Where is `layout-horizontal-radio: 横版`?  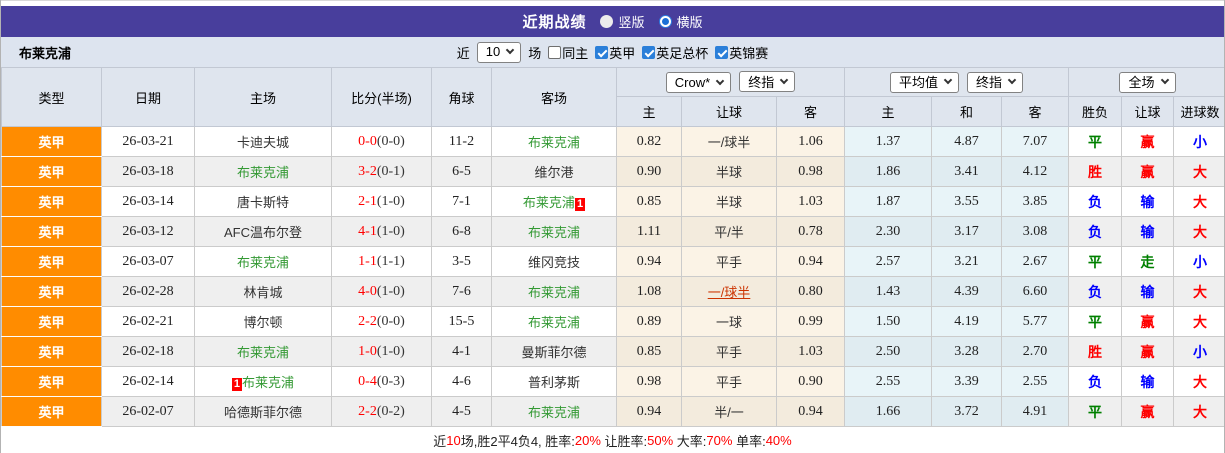 layout-horizontal-radio: 横版 is located at coordinates (680, 21).